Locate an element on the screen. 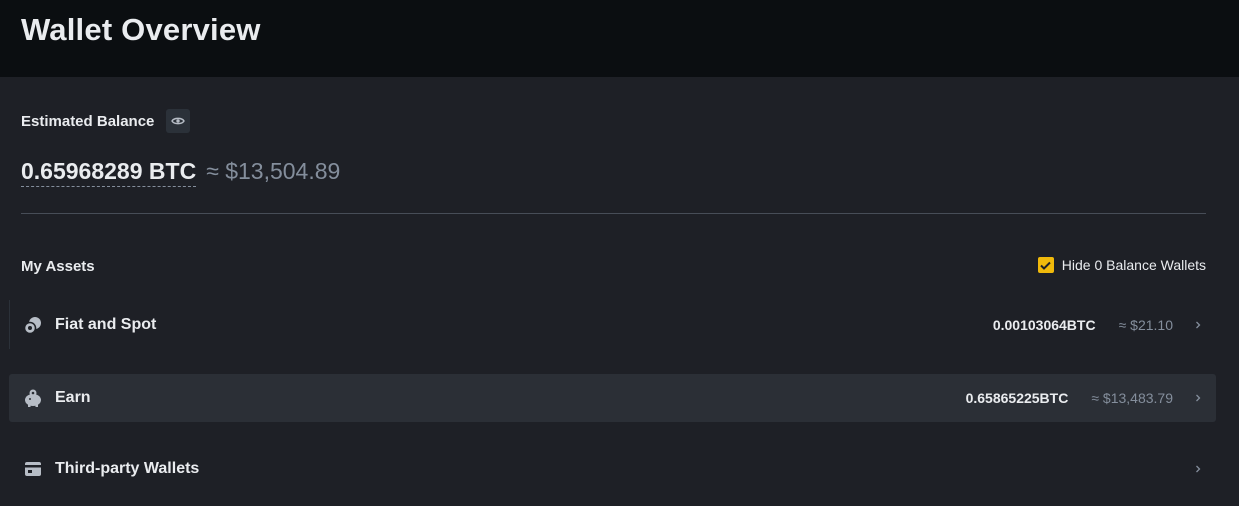  asset-row-usd: ≈ $13,483.79 is located at coordinates (1132, 398).